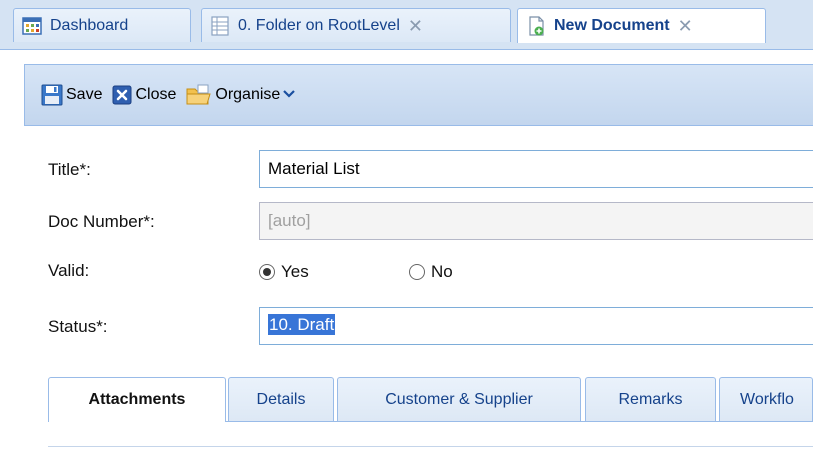  What do you see at coordinates (295, 271) in the screenshot?
I see `valid-yes-label: Yes` at bounding box center [295, 271].